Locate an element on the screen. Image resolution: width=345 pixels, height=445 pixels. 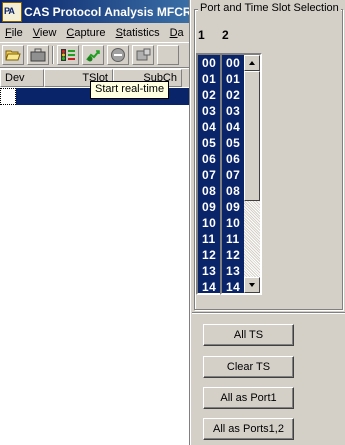
briefcase-icon is located at coordinates (38, 55).